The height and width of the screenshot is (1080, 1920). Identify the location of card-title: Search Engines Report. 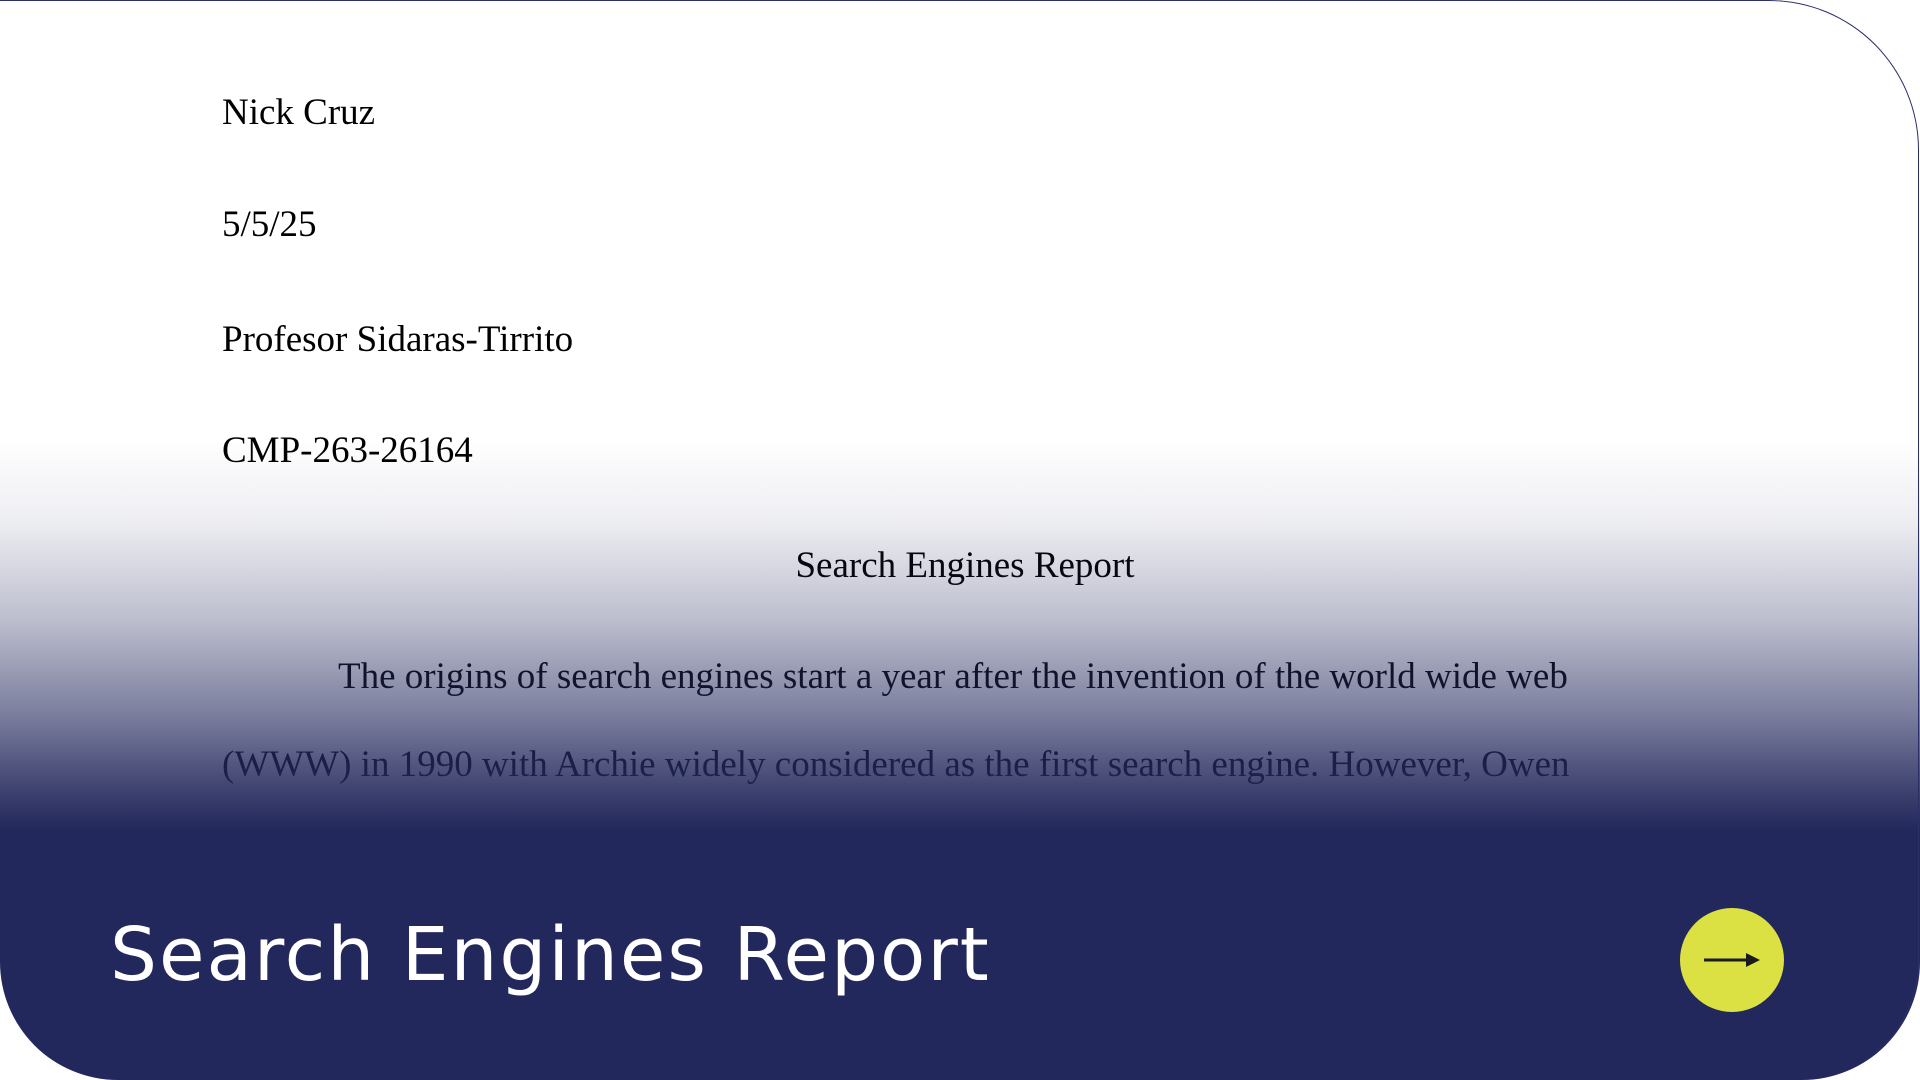
(550, 955).